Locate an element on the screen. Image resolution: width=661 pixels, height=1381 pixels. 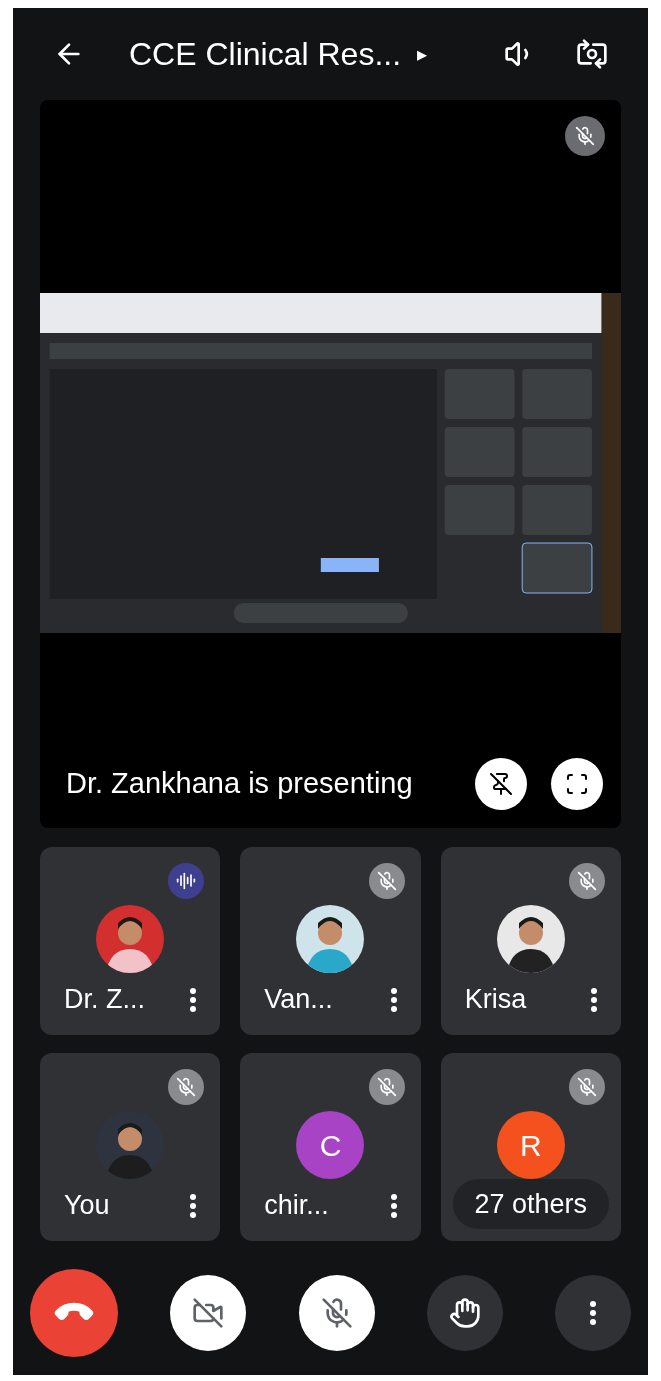
fullscreen-button is located at coordinates (577, 784).